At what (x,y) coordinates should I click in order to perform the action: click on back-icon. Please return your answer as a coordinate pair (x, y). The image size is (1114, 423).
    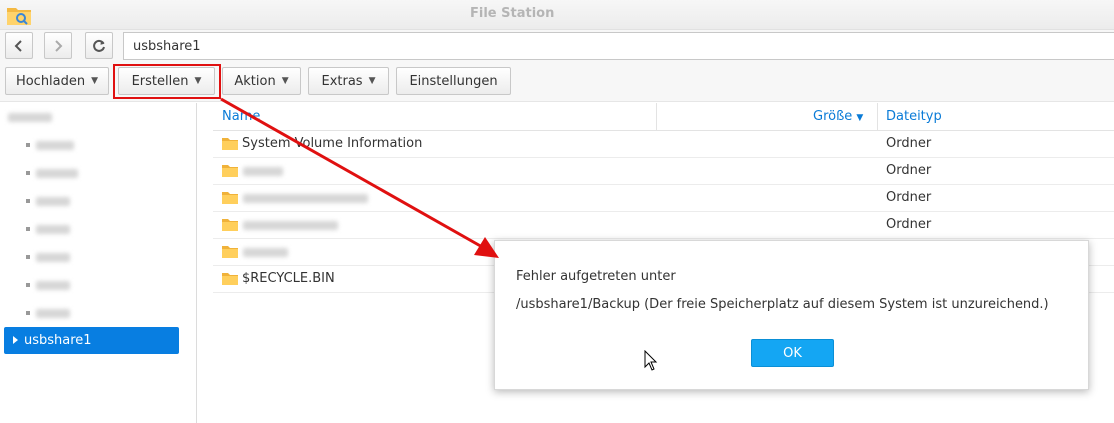
    Looking at the image, I should click on (18, 45).